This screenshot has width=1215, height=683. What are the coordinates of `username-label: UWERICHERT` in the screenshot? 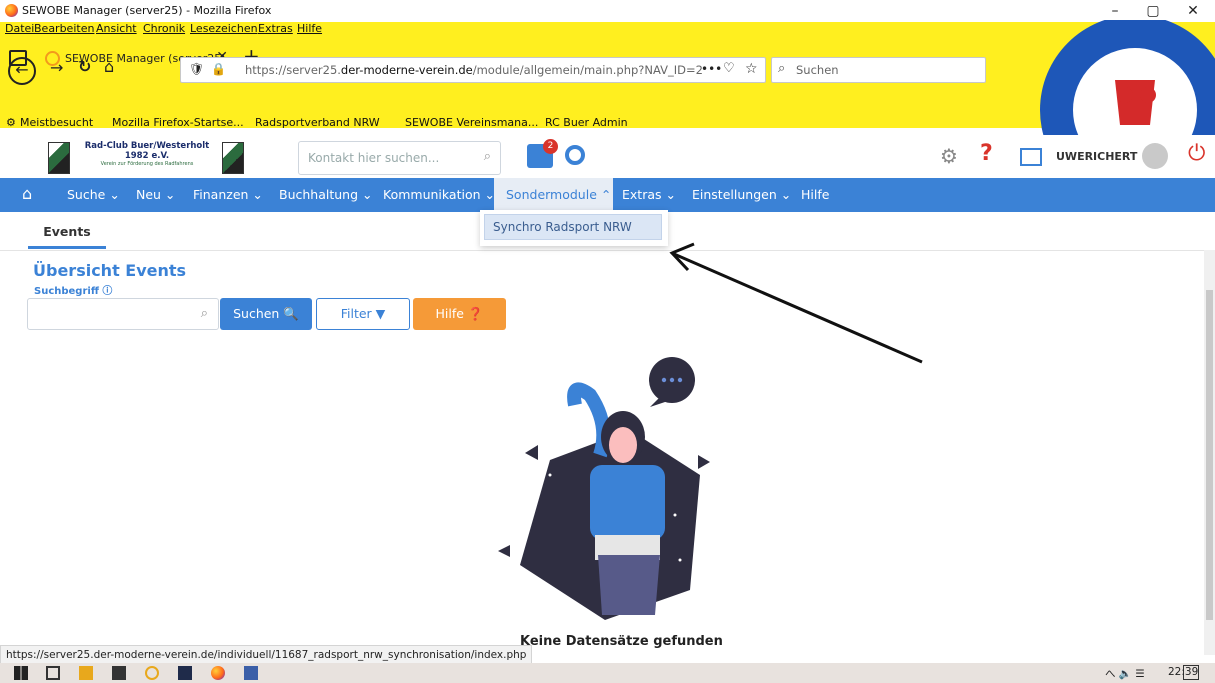 It's located at (1096, 156).